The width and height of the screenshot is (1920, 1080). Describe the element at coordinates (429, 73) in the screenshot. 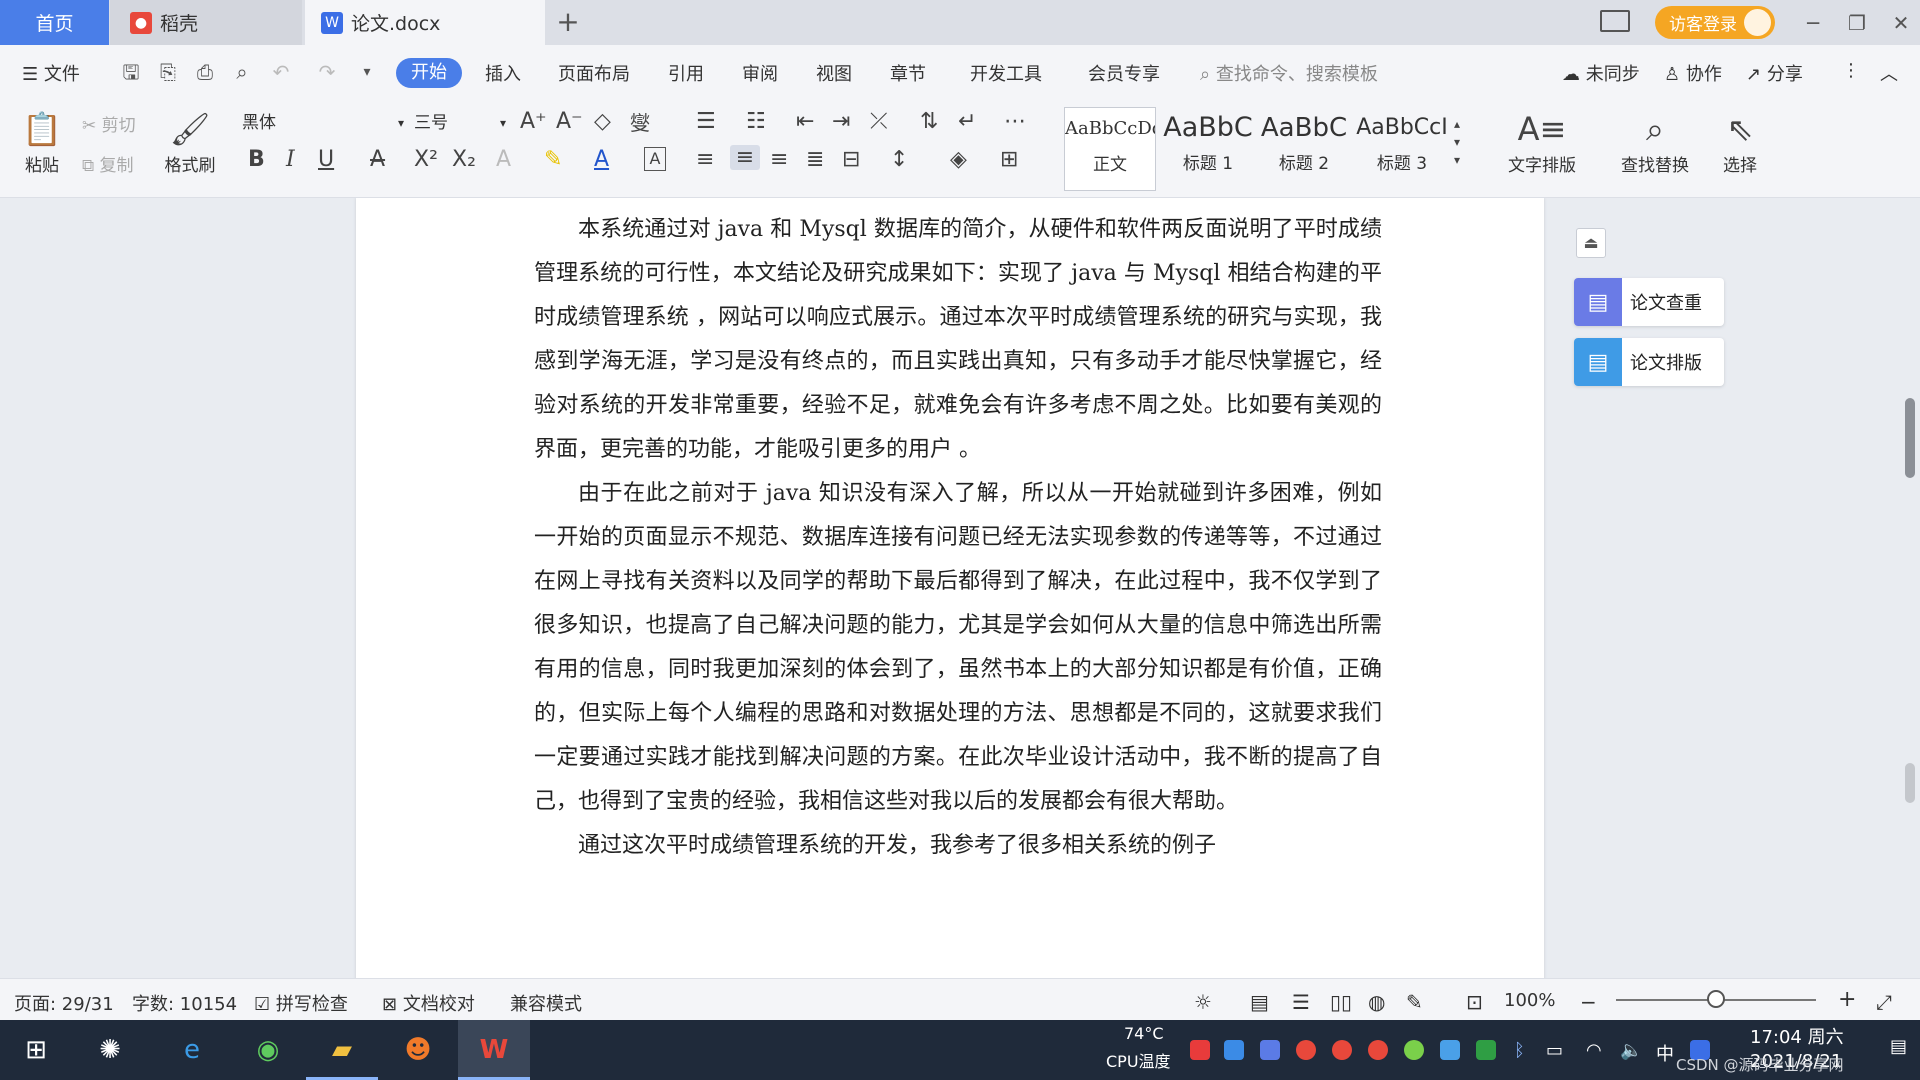

I see `tab-home-ribbon: 开始` at that location.